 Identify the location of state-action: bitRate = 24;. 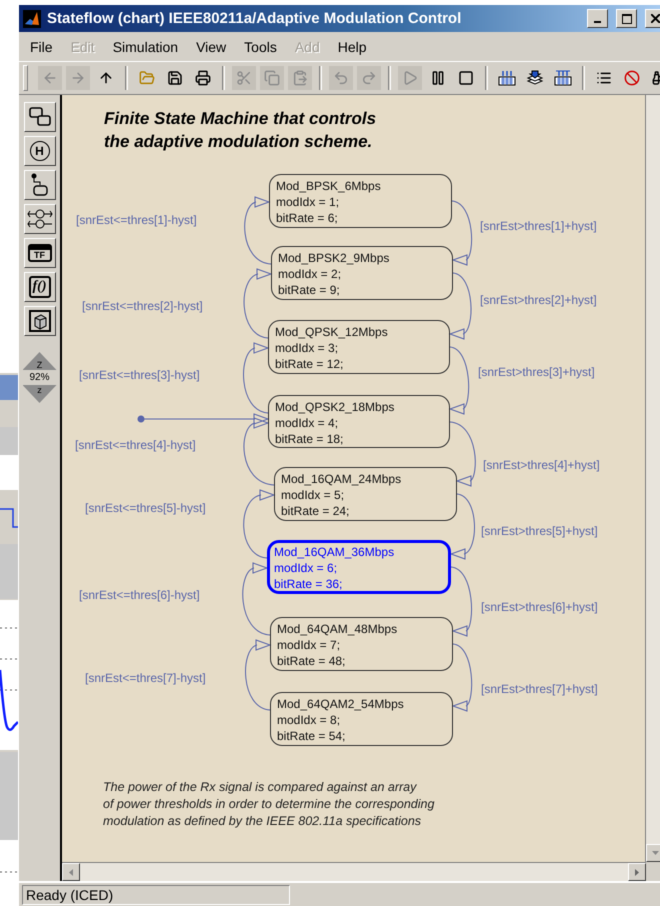
(315, 511).